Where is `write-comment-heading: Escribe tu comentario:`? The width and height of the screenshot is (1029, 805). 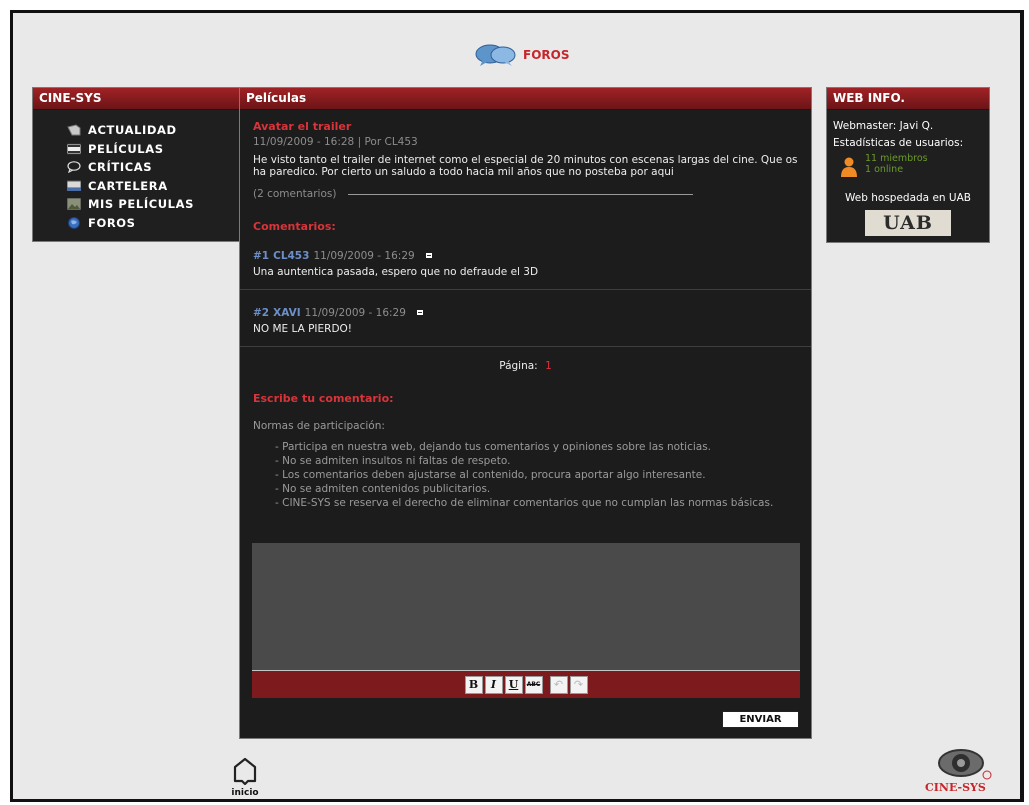
write-comment-heading: Escribe tu comentario: is located at coordinates (323, 398).